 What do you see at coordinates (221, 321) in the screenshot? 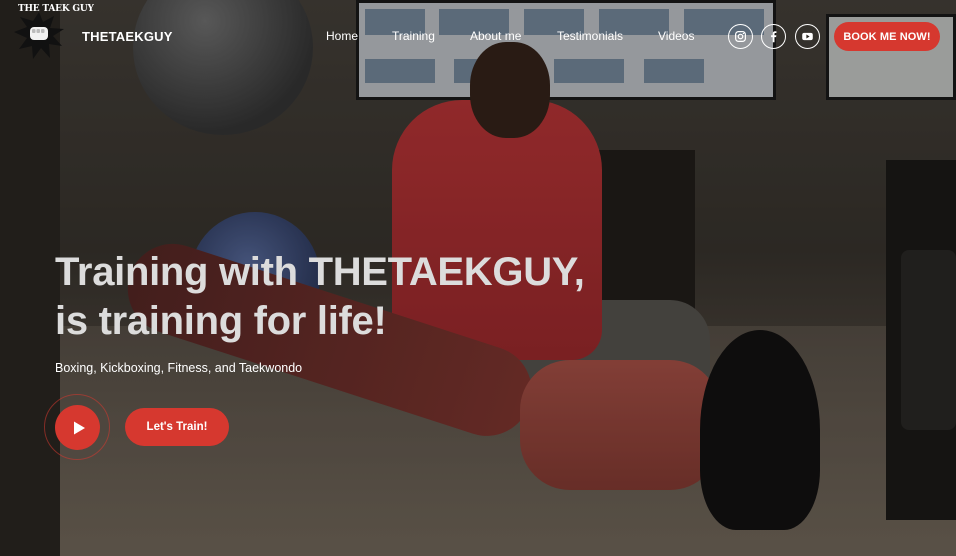
I see `hero-headline-line-2: is training for life!` at bounding box center [221, 321].